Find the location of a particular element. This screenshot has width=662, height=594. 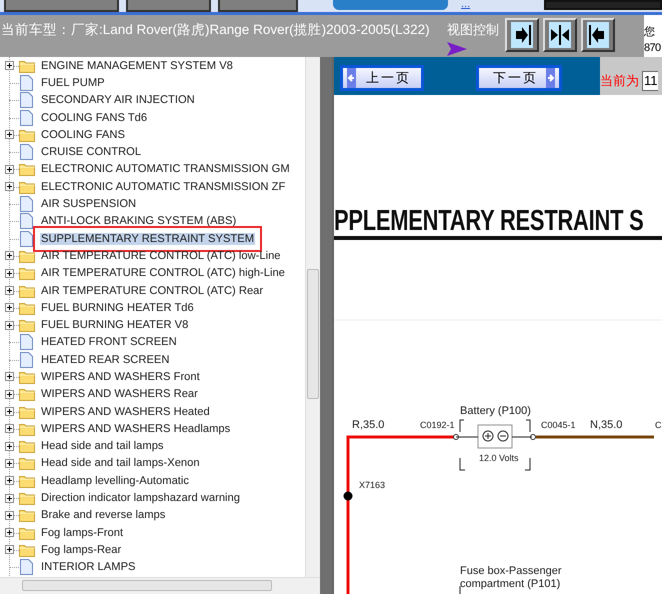

tree-item: Brake and reverse lamps is located at coordinates (103, 515).